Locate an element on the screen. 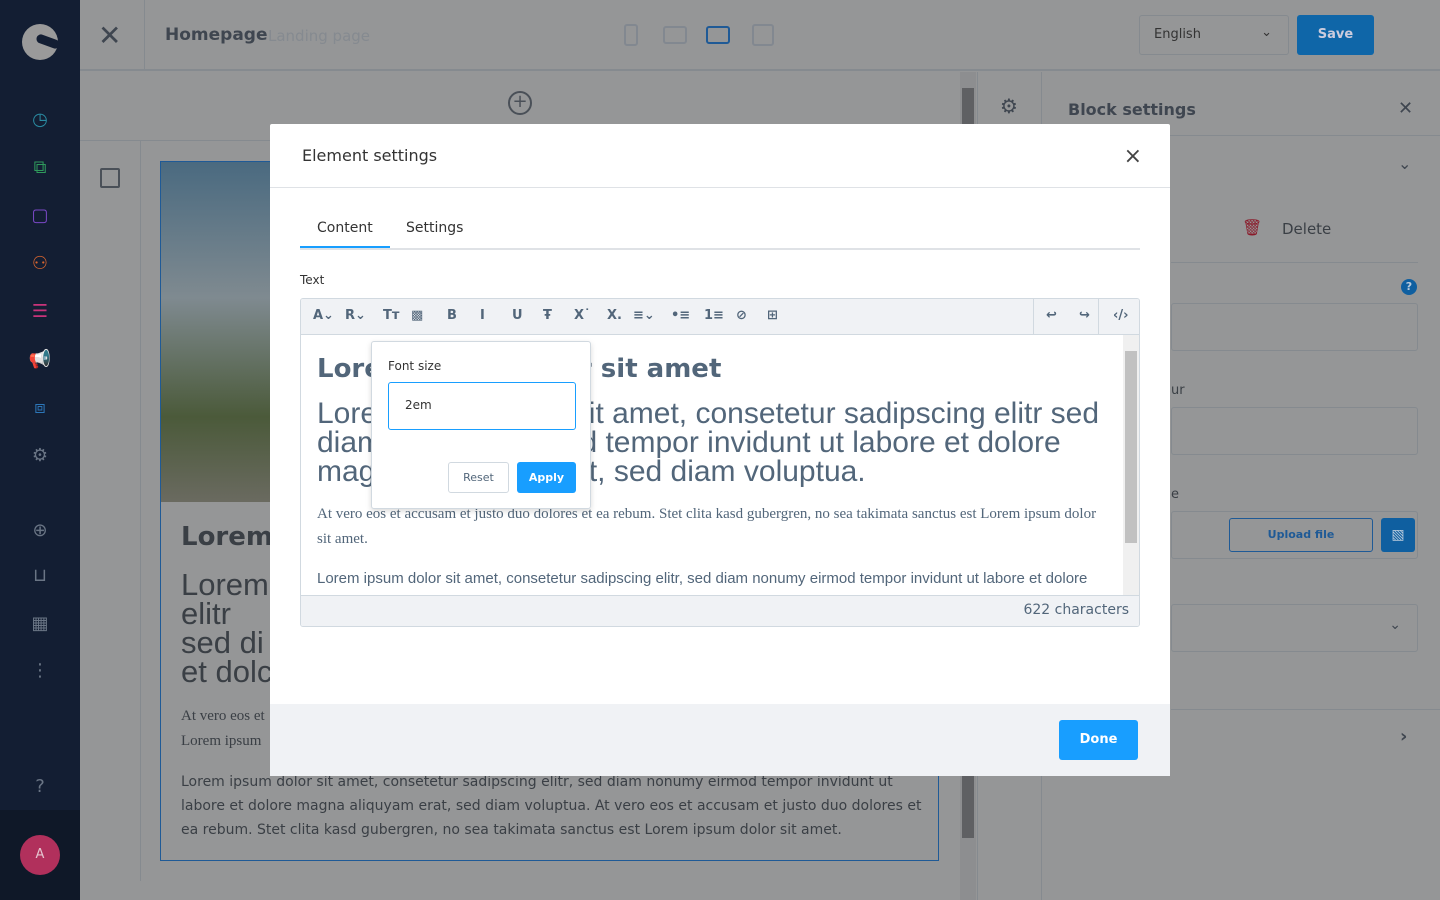 The height and width of the screenshot is (900, 1440). apply-button: Apply is located at coordinates (546, 477).